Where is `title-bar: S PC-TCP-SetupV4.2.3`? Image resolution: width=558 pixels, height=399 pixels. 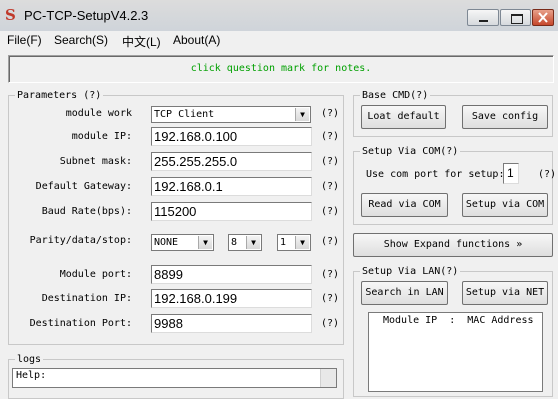 title-bar: S PC-TCP-SetupV4.2.3 is located at coordinates (279, 16).